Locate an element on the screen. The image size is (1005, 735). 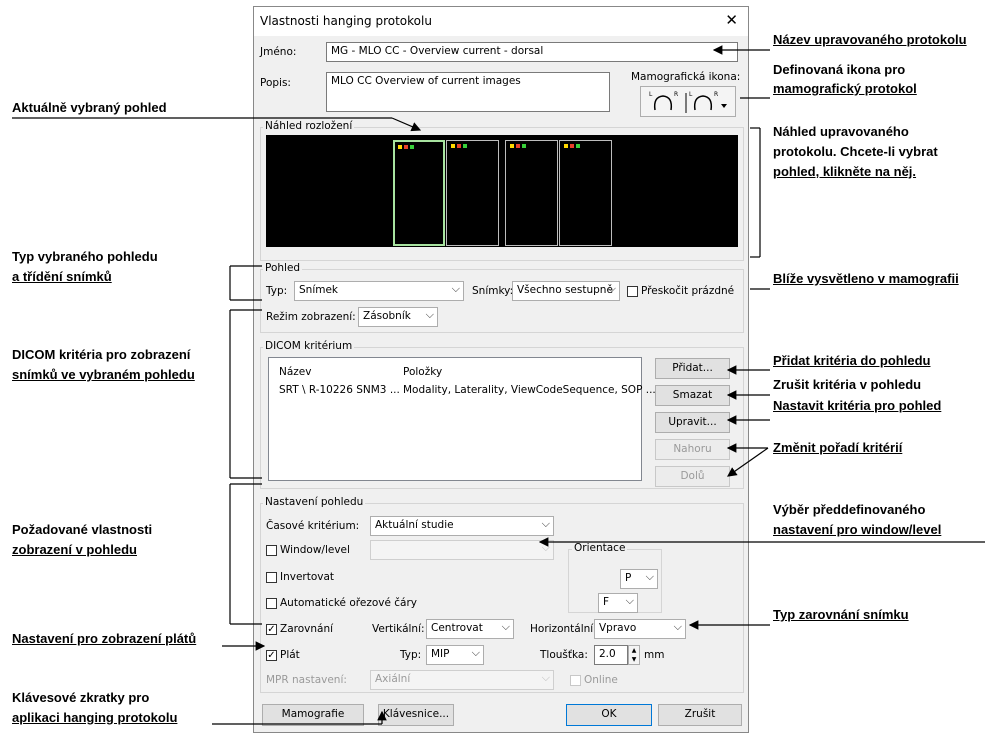
annotation-preview-2: protokolu. Chcete-li vybrat is located at coordinates (855, 151).